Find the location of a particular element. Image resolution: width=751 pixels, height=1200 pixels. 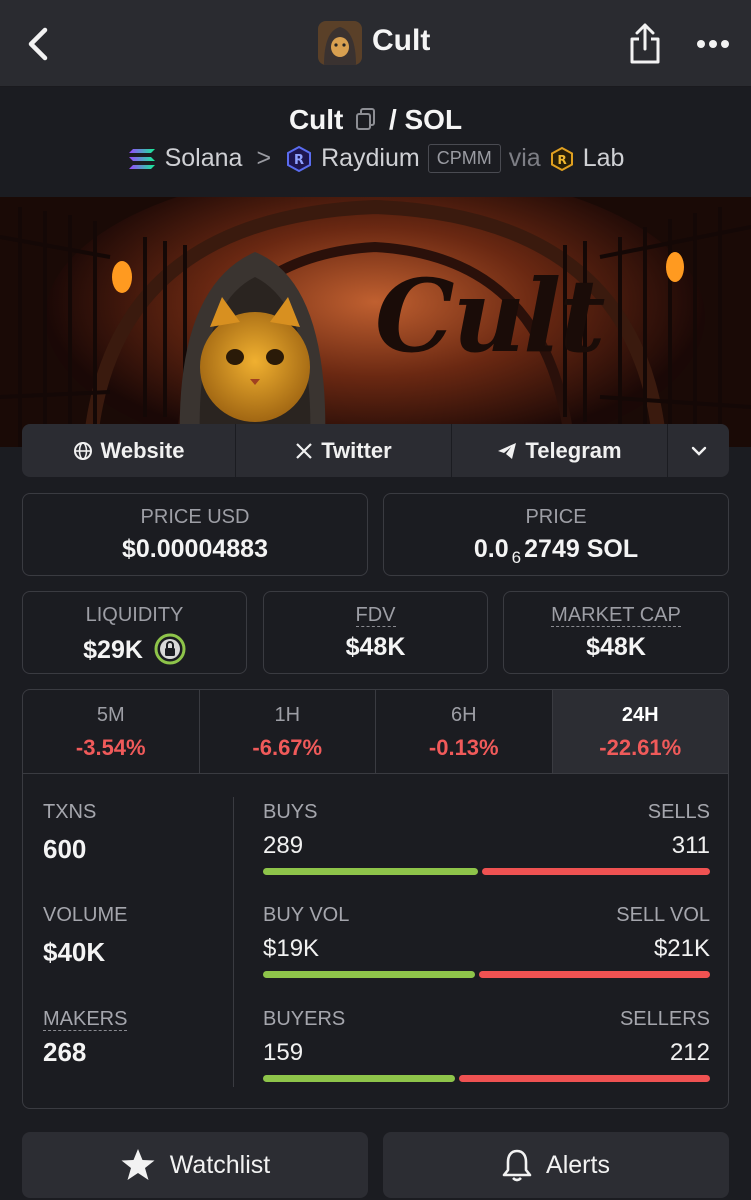

sell-vol-value: $21K is located at coordinates (681, 948).